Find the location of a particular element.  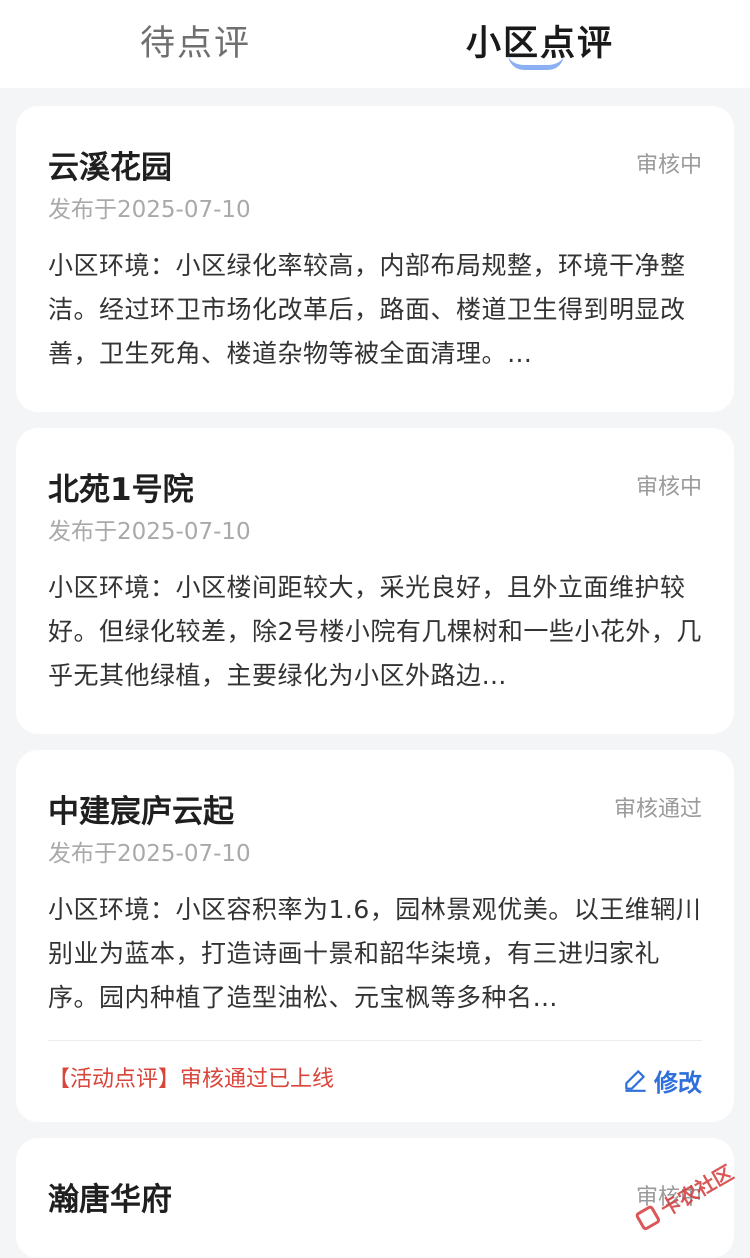

community-name: 北苑1号院 is located at coordinates (121, 490).